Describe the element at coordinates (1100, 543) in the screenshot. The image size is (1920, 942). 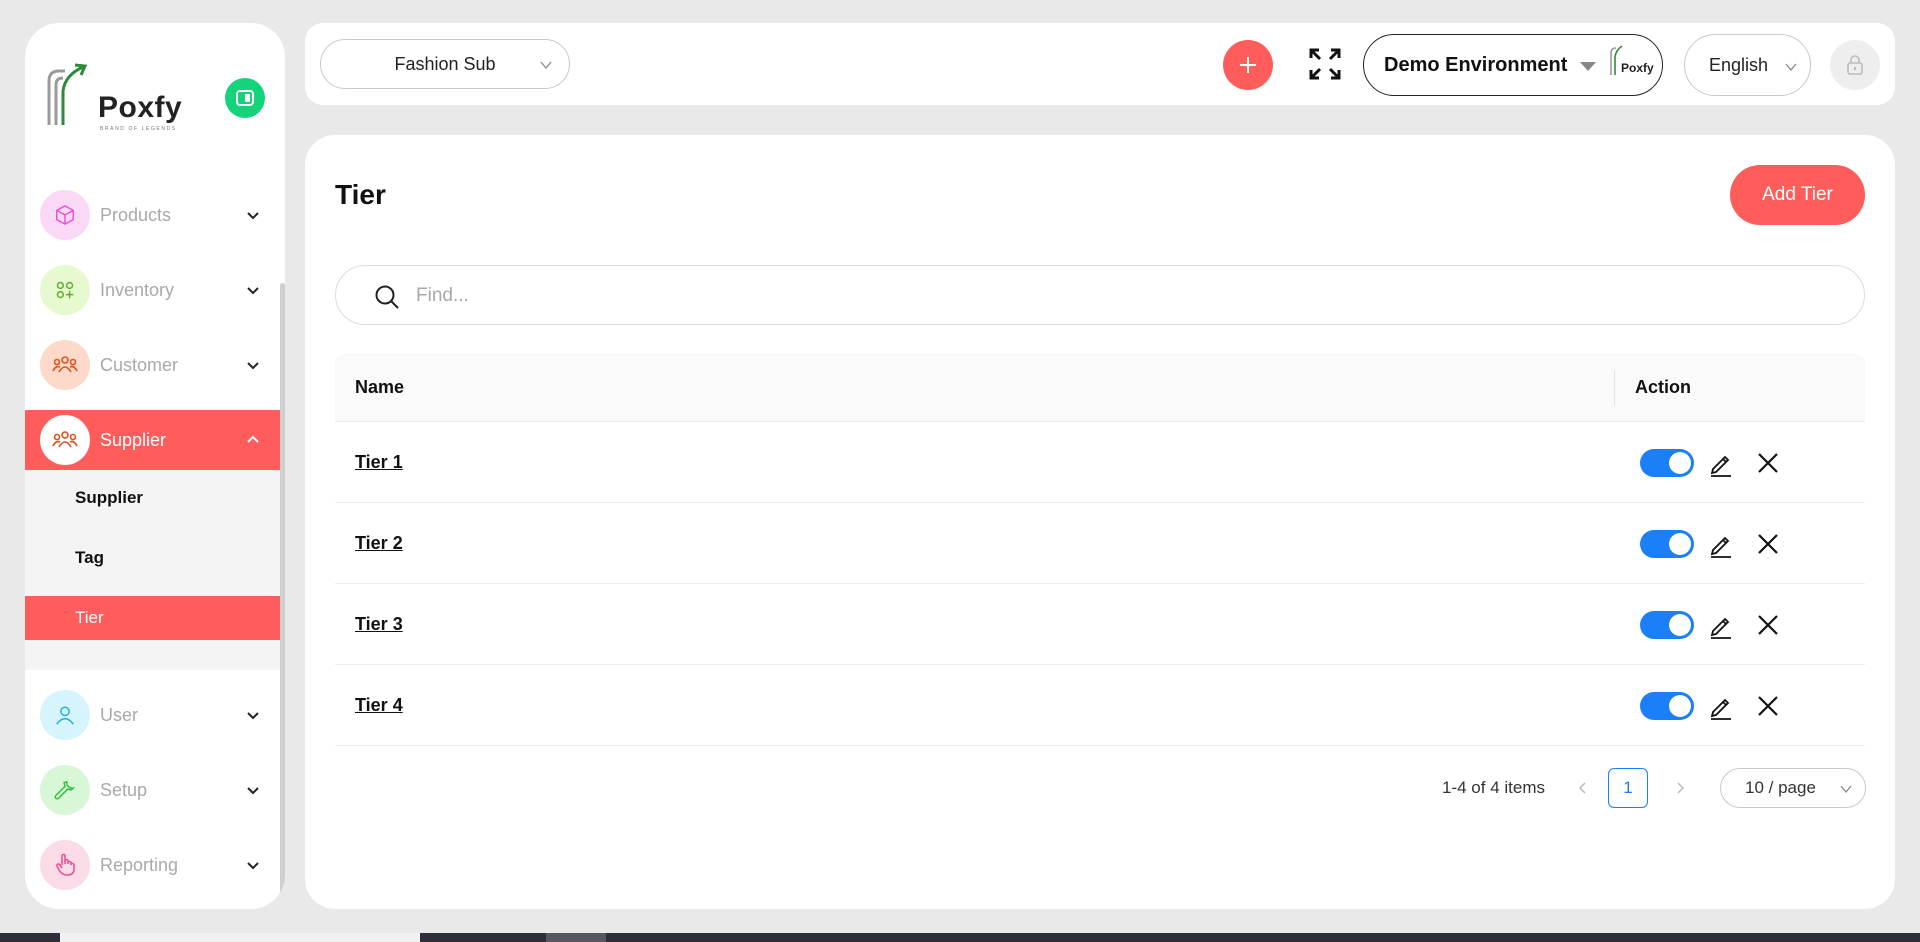
I see `table-row: Tier 2` at that location.